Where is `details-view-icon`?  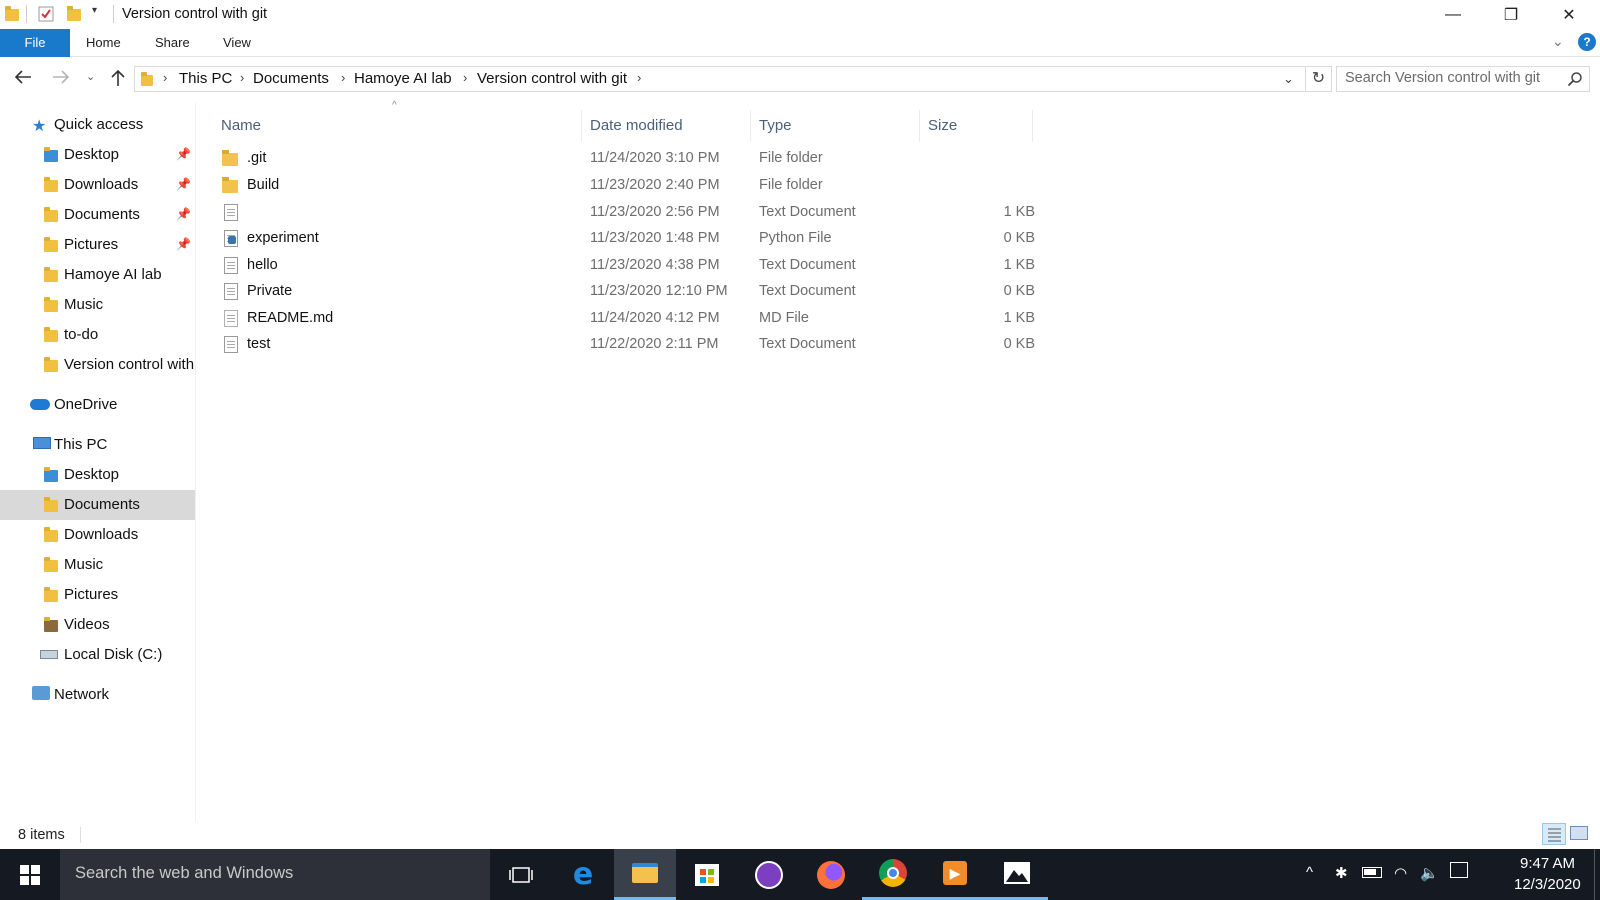 details-view-icon is located at coordinates (1554, 834).